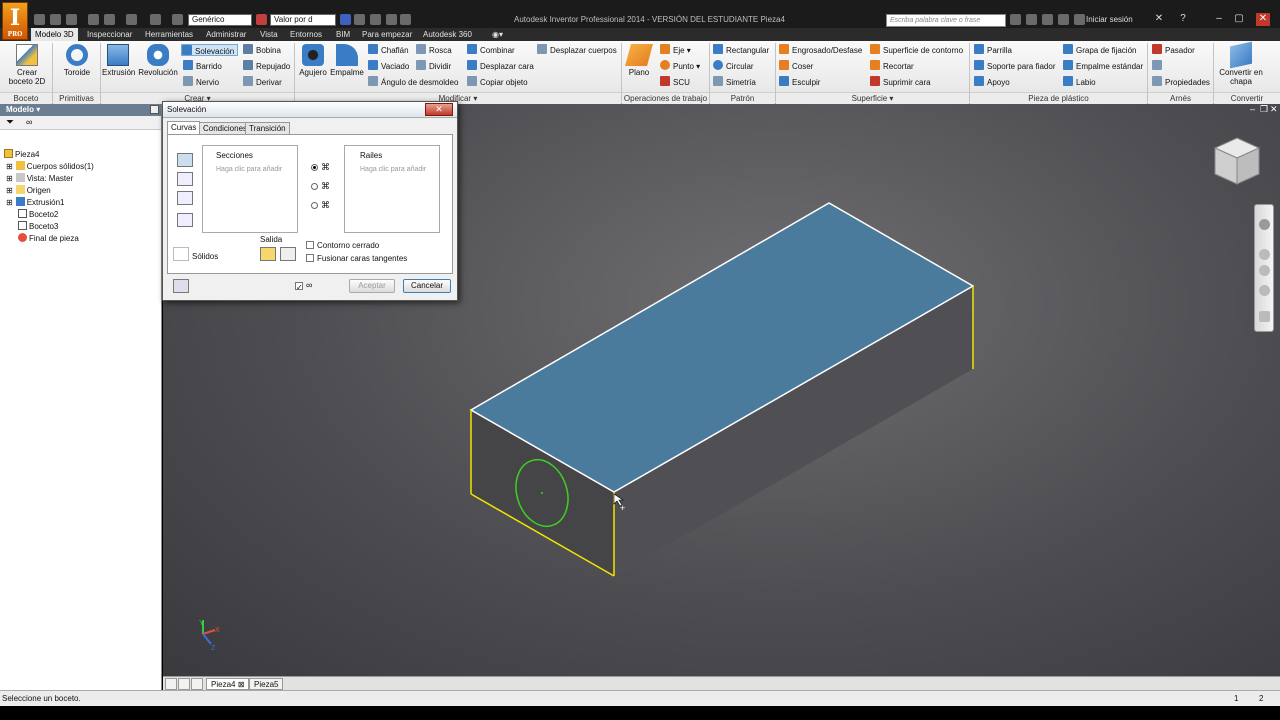  I want to click on viewport-restore-button: ❐, so click(1264, 109).